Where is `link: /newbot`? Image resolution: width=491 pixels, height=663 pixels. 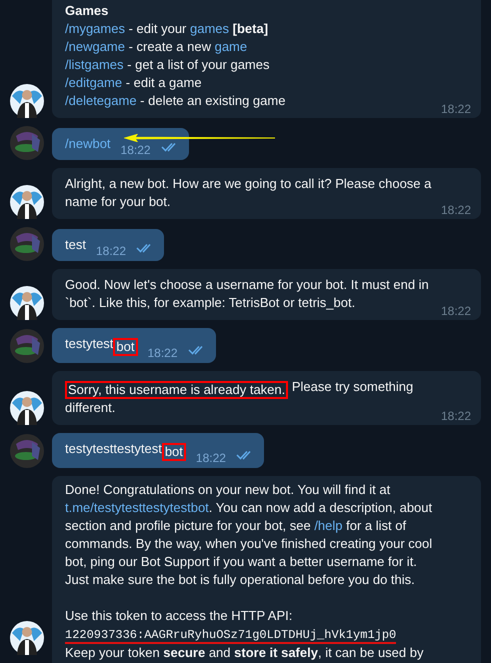 link: /newbot is located at coordinates (88, 143).